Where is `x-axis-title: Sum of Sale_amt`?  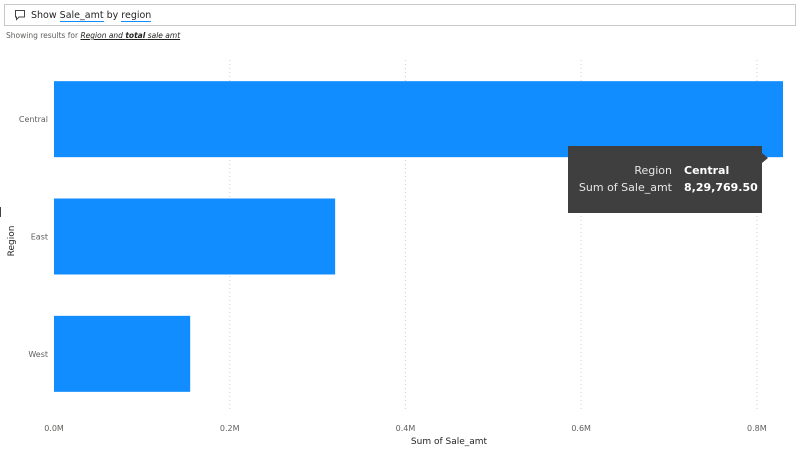
x-axis-title: Sum of Sale_amt is located at coordinates (449, 442).